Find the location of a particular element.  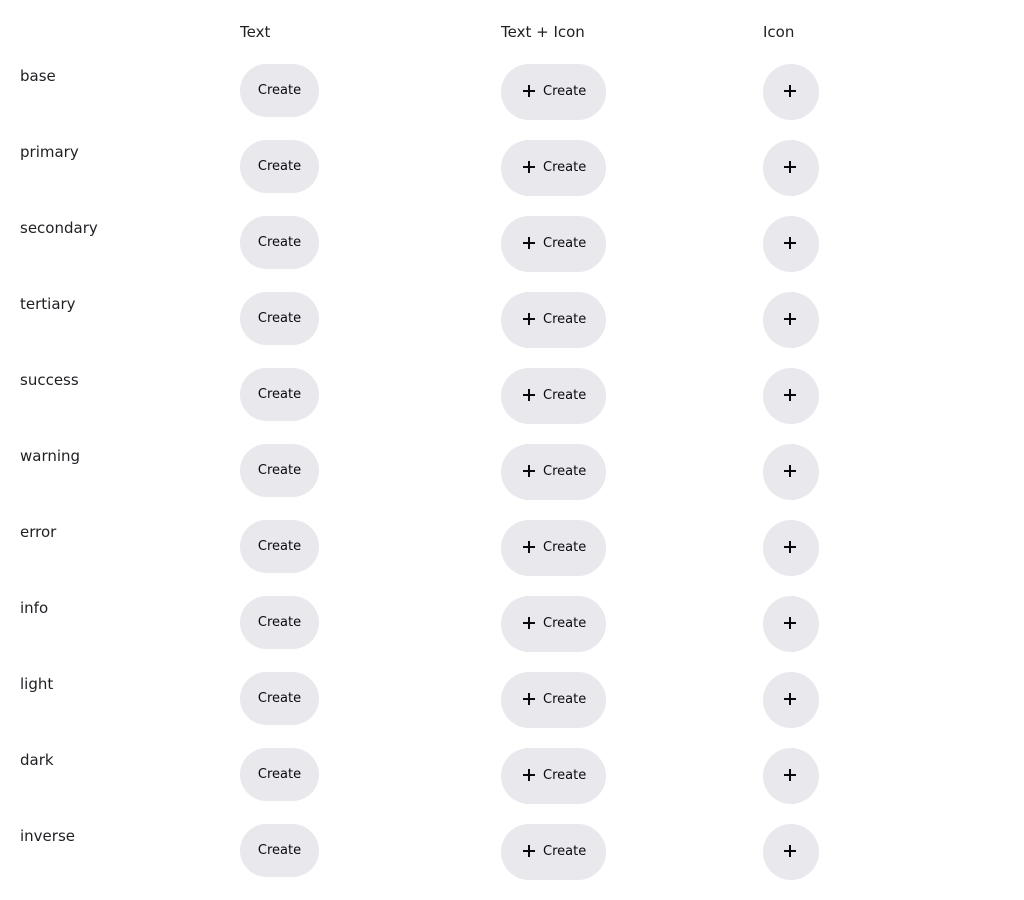

variant-row: dark Create Create is located at coordinates (512, 786).